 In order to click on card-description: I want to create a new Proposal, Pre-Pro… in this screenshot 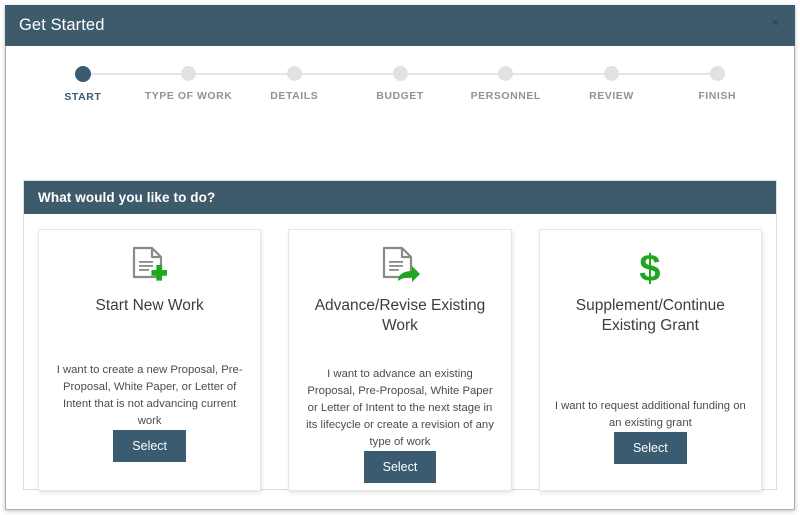, I will do `click(149, 395)`.